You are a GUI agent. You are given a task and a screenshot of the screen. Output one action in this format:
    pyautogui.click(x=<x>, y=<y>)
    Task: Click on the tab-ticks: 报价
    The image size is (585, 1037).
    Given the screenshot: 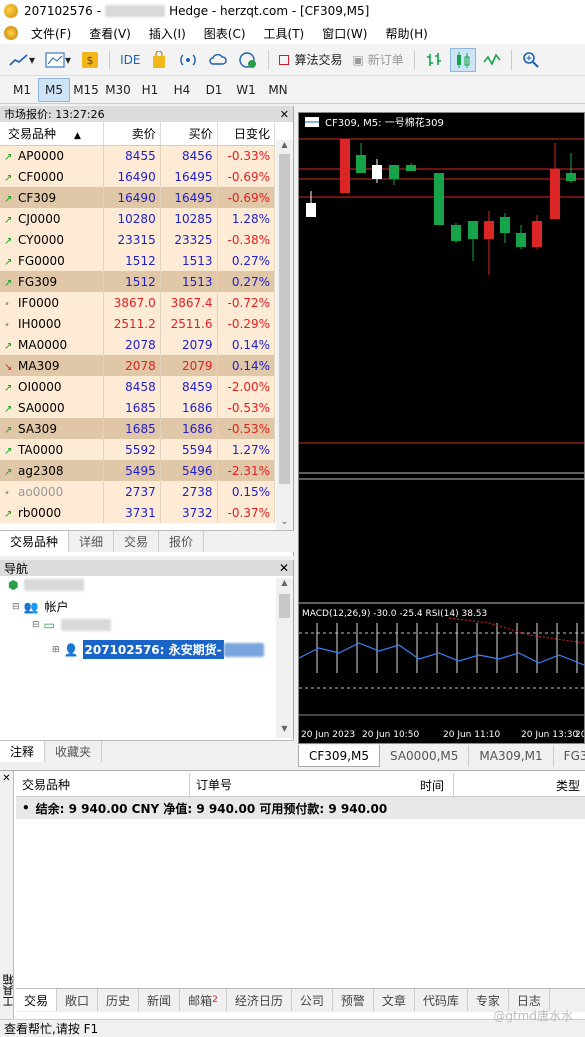 What is the action you would take?
    pyautogui.click(x=182, y=541)
    